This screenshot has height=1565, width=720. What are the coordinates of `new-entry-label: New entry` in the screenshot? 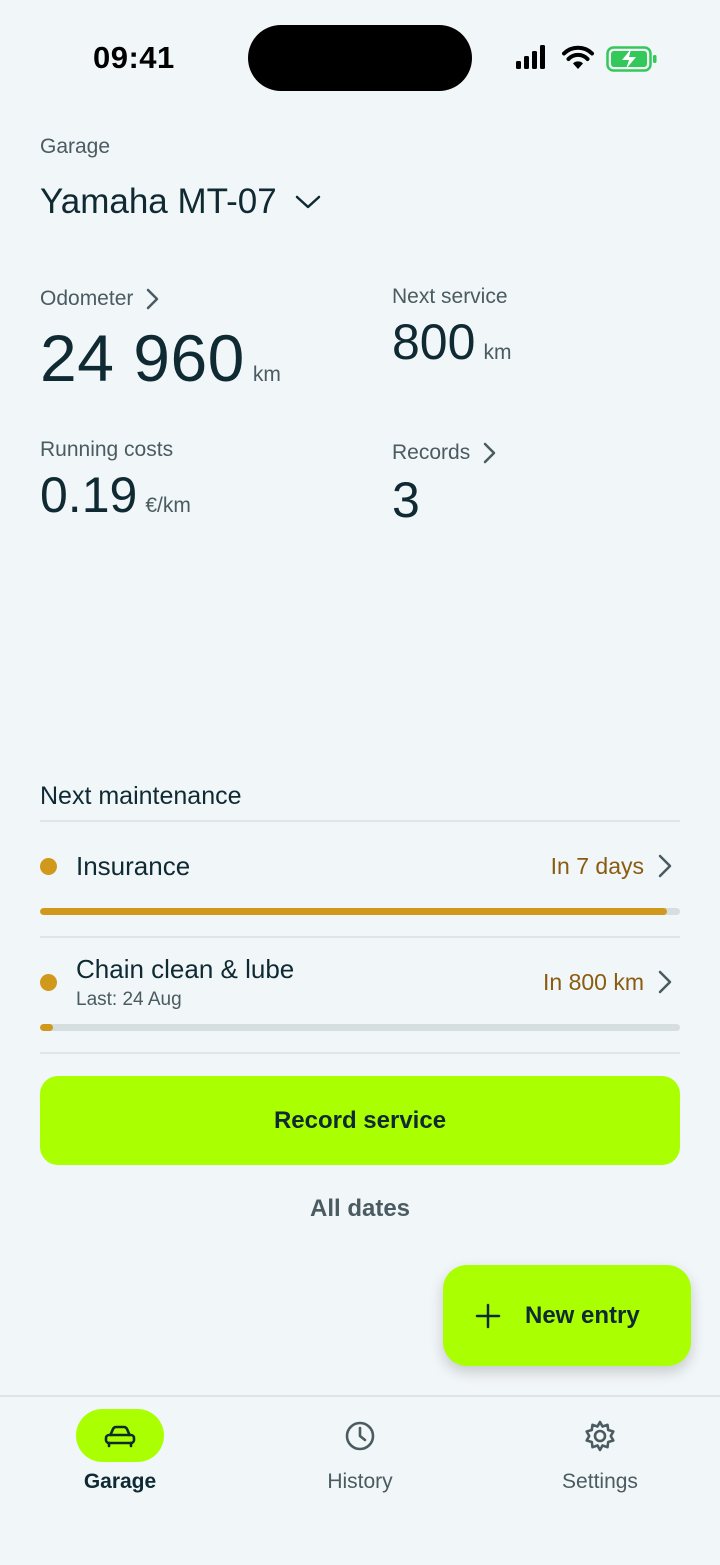 It's located at (582, 1315).